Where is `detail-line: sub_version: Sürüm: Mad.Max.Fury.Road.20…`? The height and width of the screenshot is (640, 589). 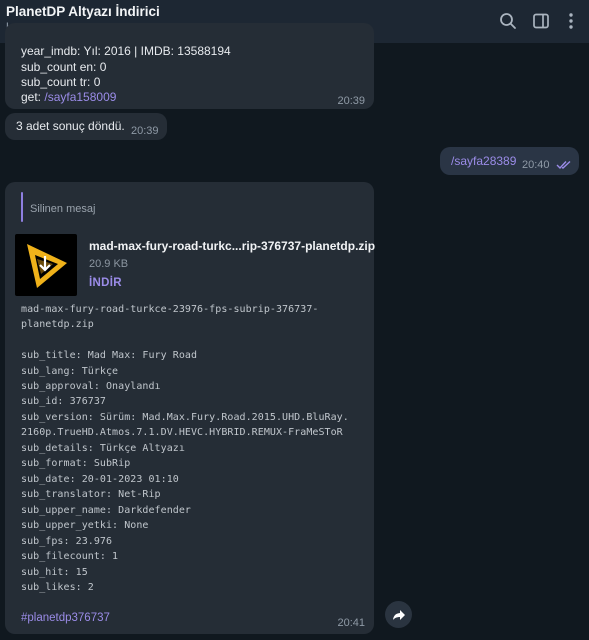 detail-line: sub_version: Sürüm: Mad.Max.Fury.Road.20… is located at coordinates (185, 417).